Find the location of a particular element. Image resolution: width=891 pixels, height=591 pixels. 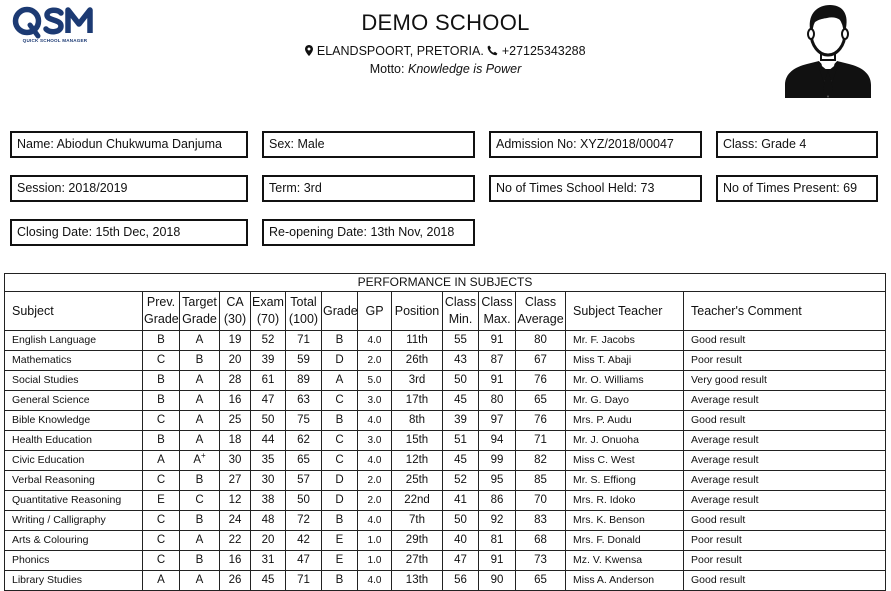

col-prev-grade: Prev. Grade is located at coordinates (161, 311).